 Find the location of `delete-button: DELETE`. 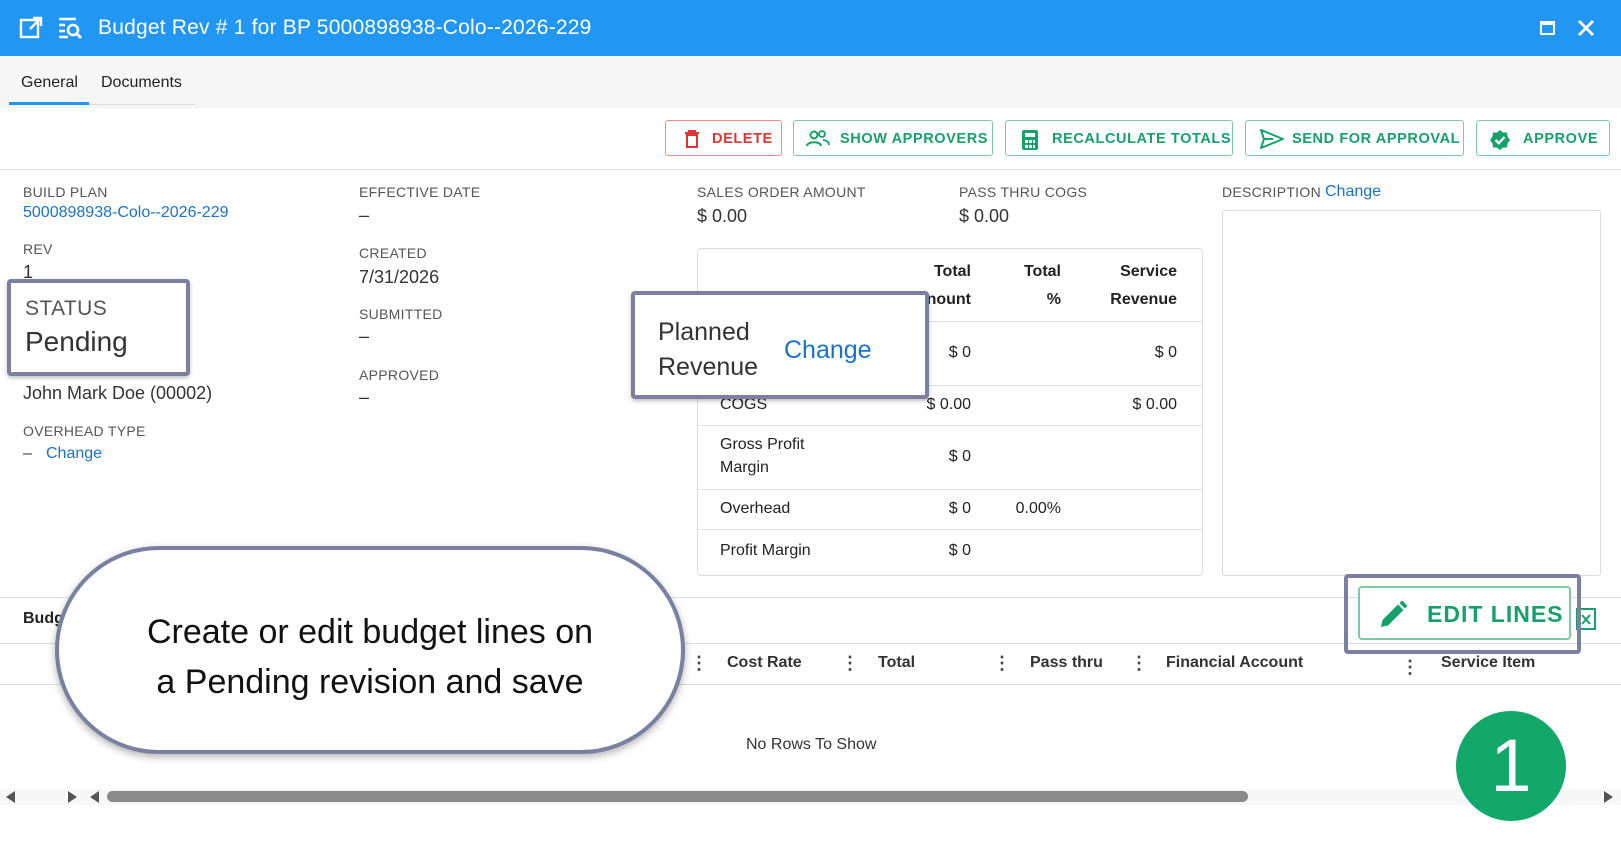

delete-button: DELETE is located at coordinates (723, 138).